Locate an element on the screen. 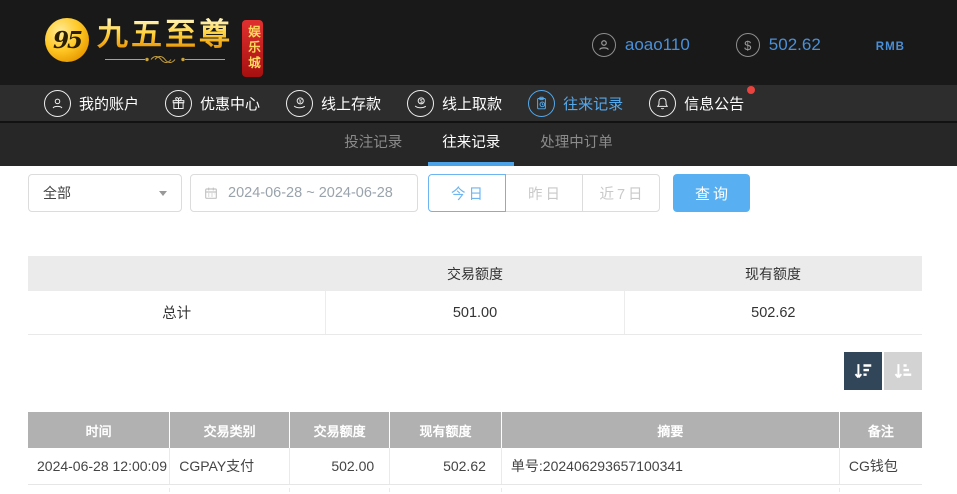 This screenshot has width=957, height=494. cell-type: CGPAY支付 is located at coordinates (229, 466).